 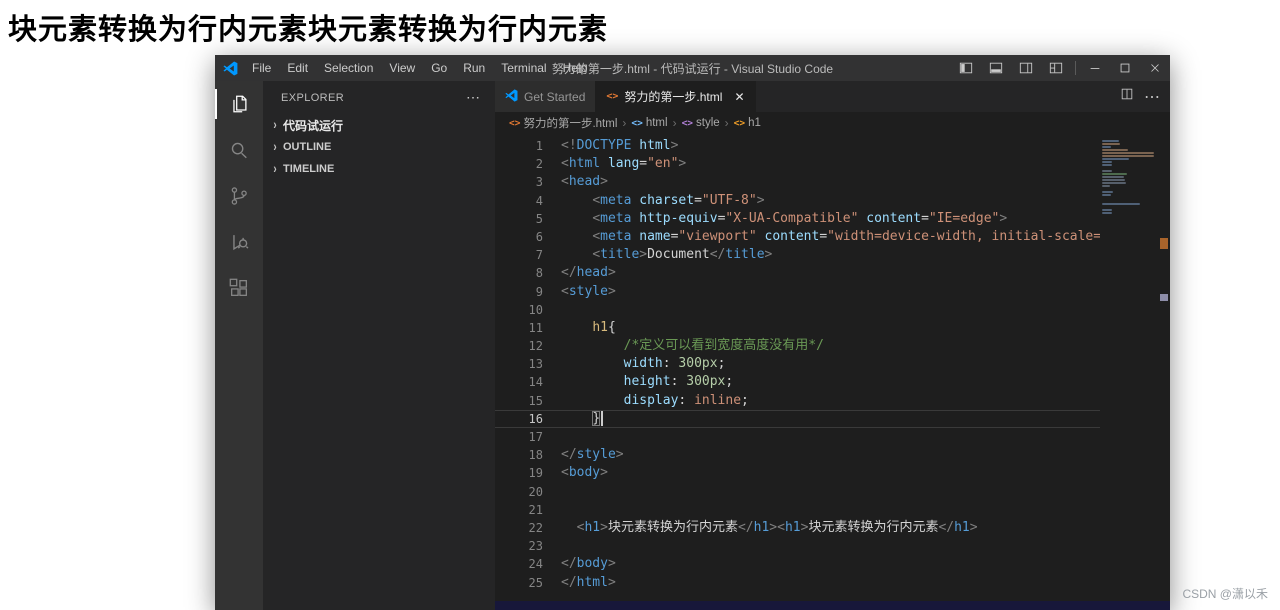 What do you see at coordinates (797, 182) in the screenshot?
I see `code-line-3: 3 <head>` at bounding box center [797, 182].